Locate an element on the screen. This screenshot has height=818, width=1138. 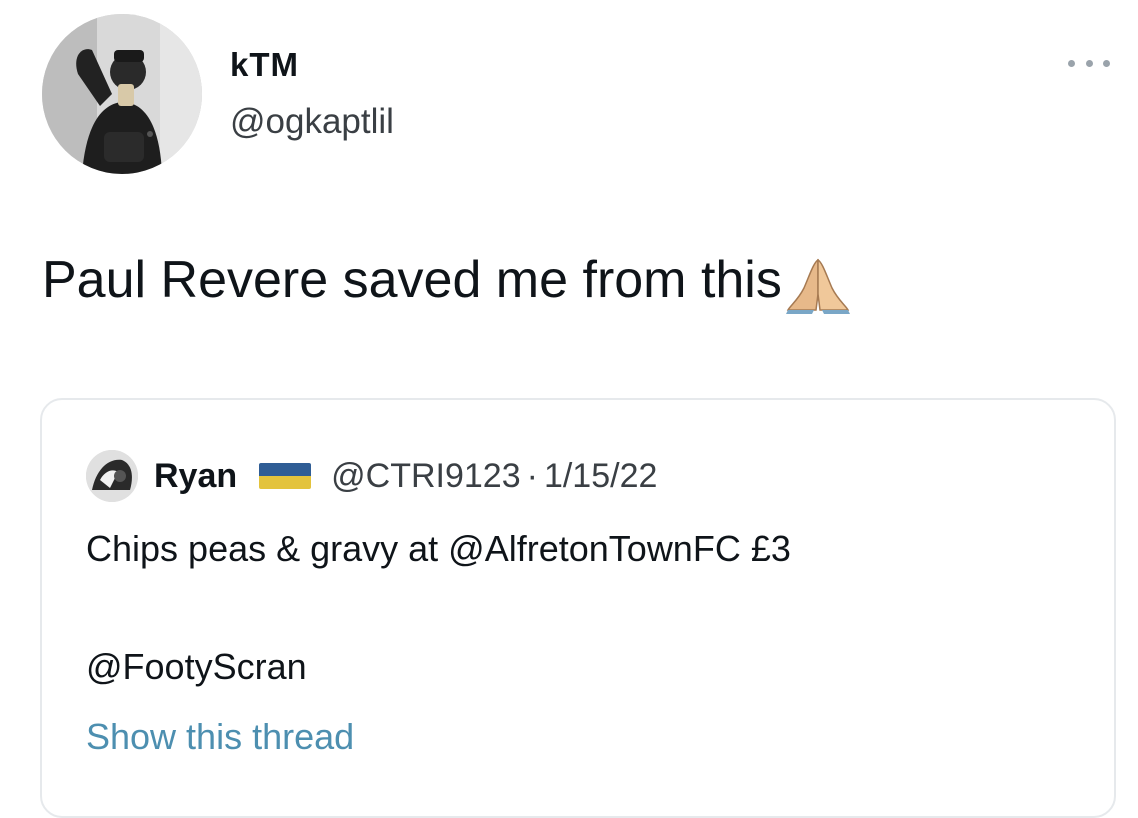
quoted-tweet-date: 1/15/22 is located at coordinates (600, 476).